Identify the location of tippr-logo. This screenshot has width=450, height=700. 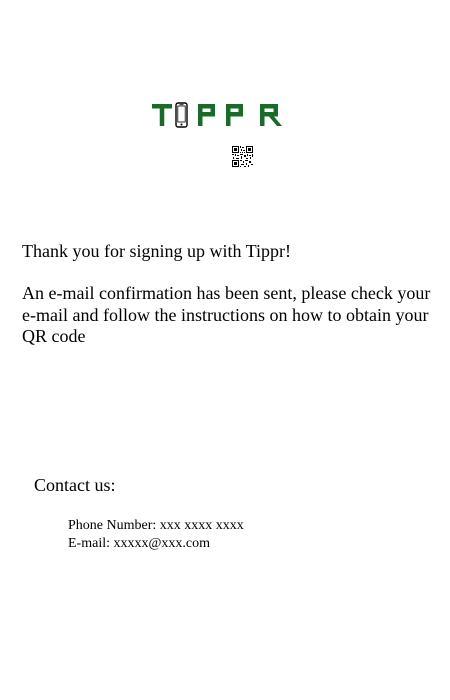
(217, 115).